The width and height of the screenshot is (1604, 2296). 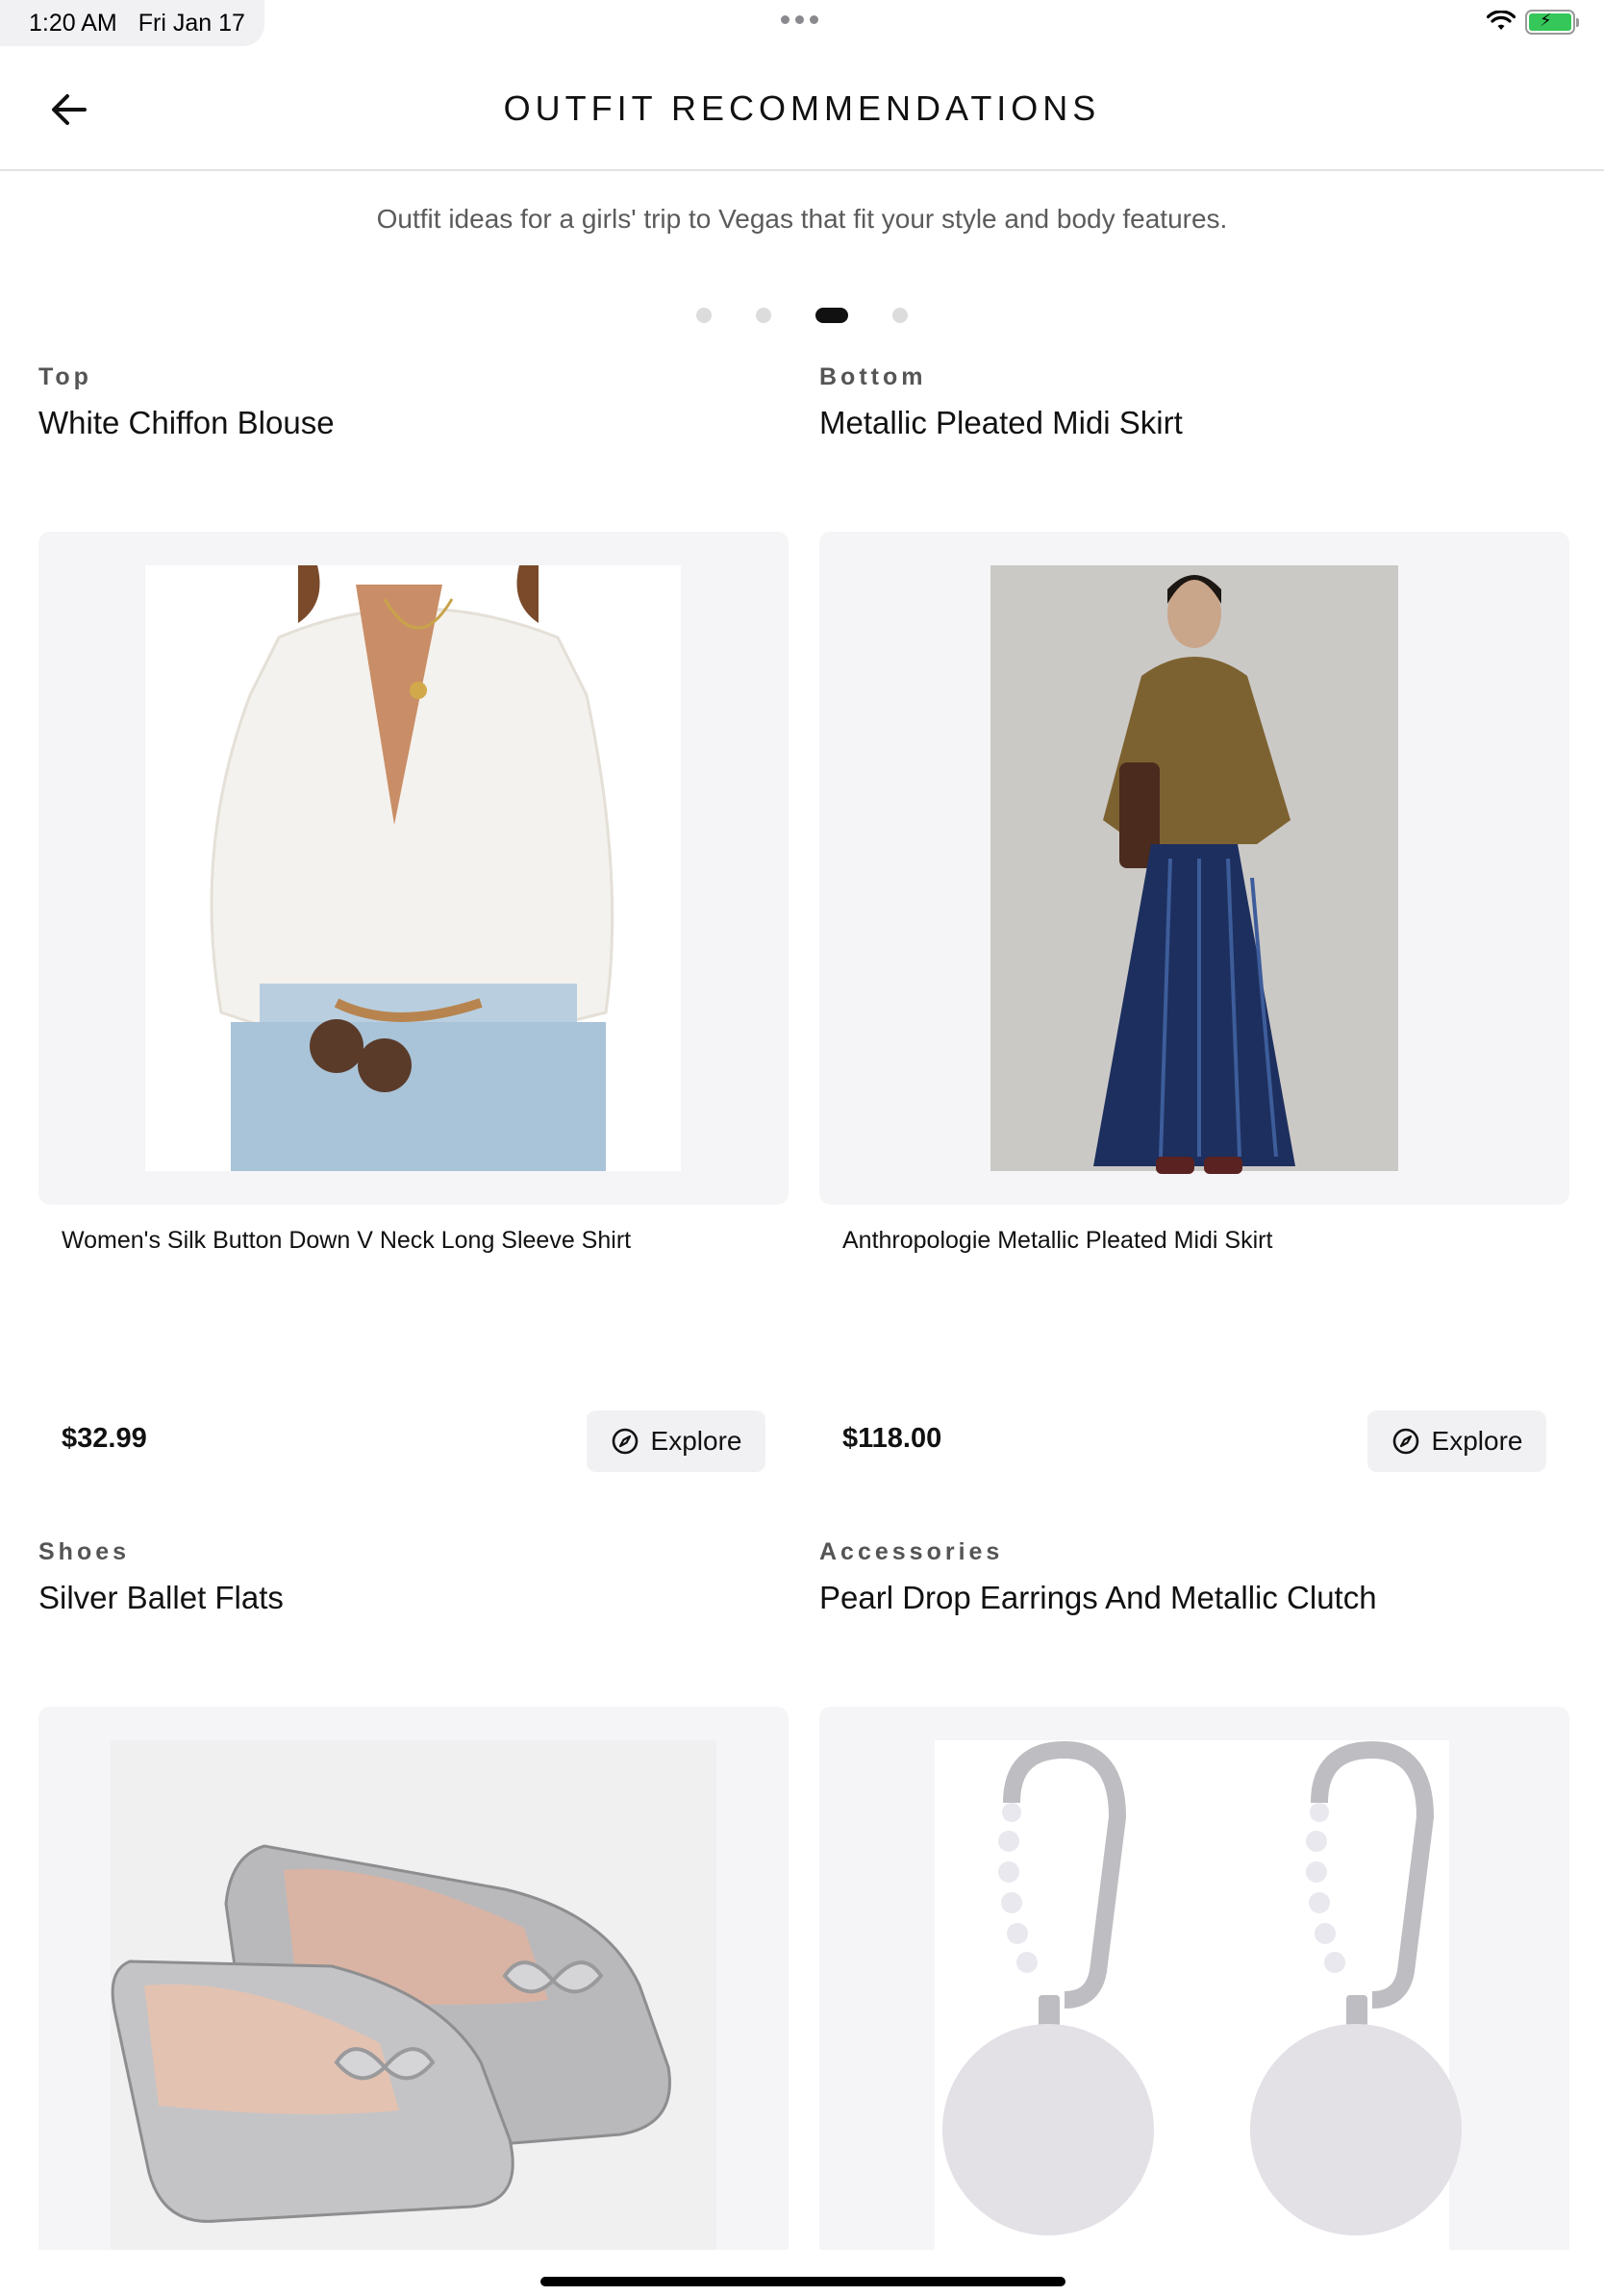 I want to click on page-title: OUTFIT RECOMMENDATIONS, so click(x=802, y=108).